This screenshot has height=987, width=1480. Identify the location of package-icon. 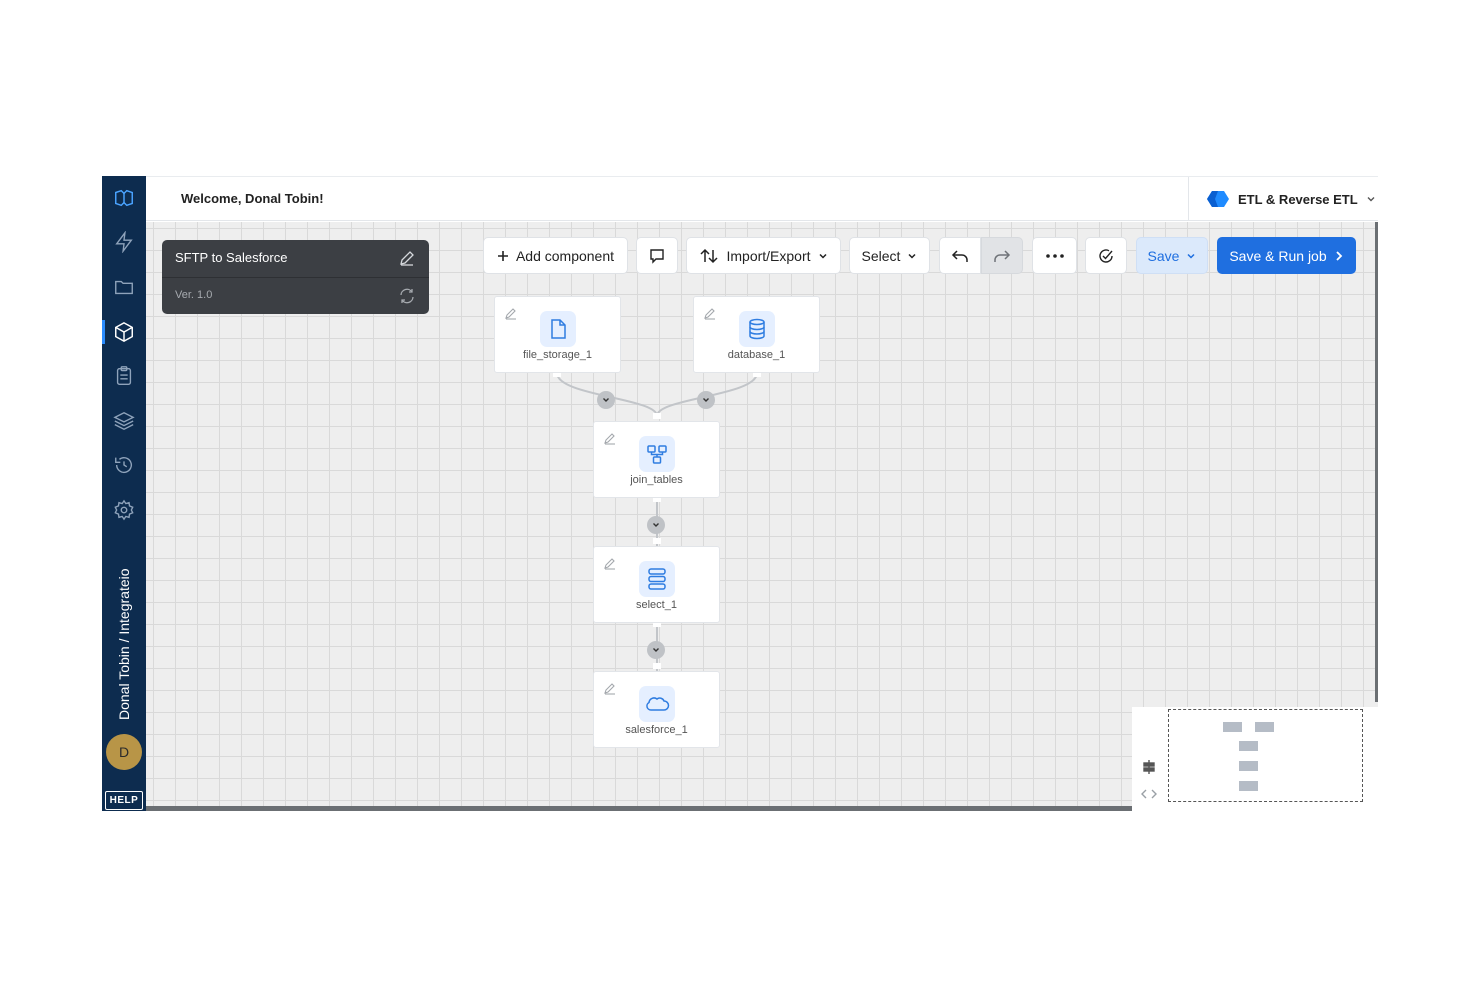
(124, 332).